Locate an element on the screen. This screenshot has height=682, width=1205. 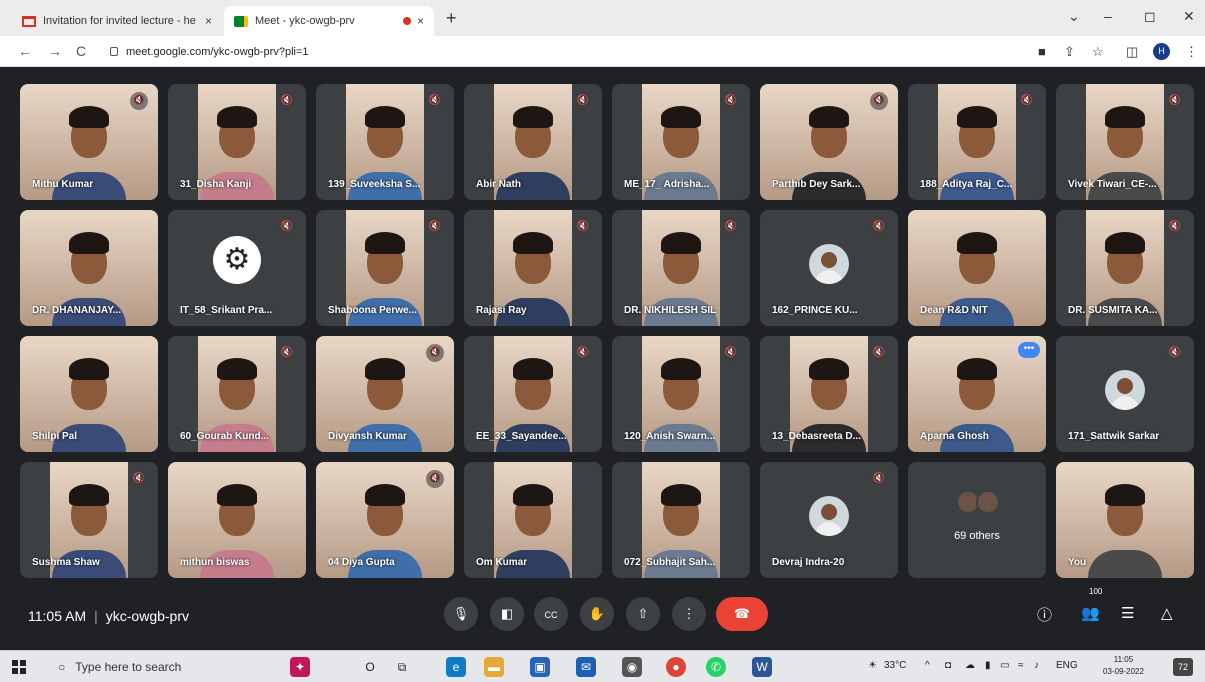
clock-time: 11:05 is located at coordinates (1123, 659).